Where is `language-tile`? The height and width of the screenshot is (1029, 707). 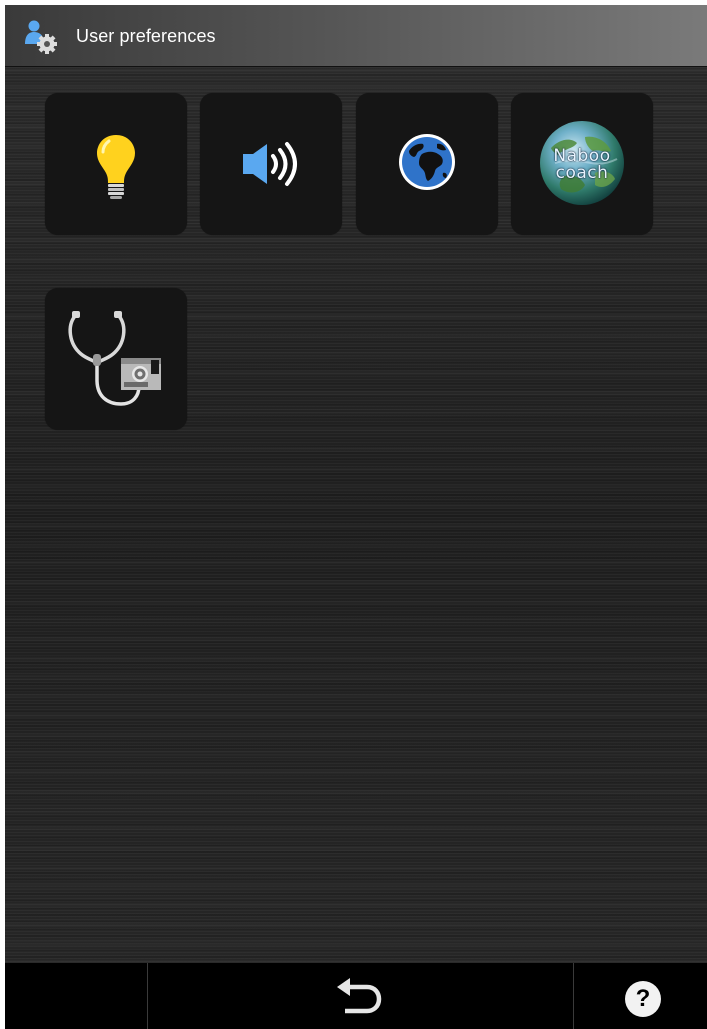
language-tile is located at coordinates (427, 164).